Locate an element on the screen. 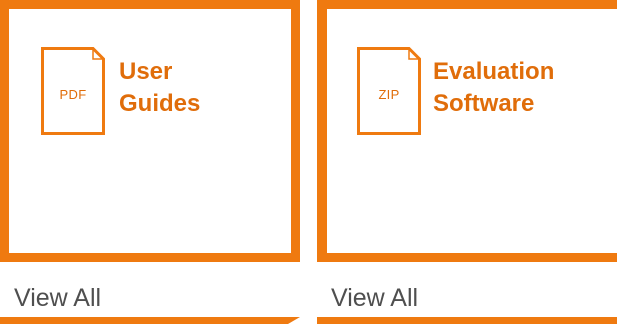 This screenshot has width=617, height=324. card-title-line: User is located at coordinates (146, 71).